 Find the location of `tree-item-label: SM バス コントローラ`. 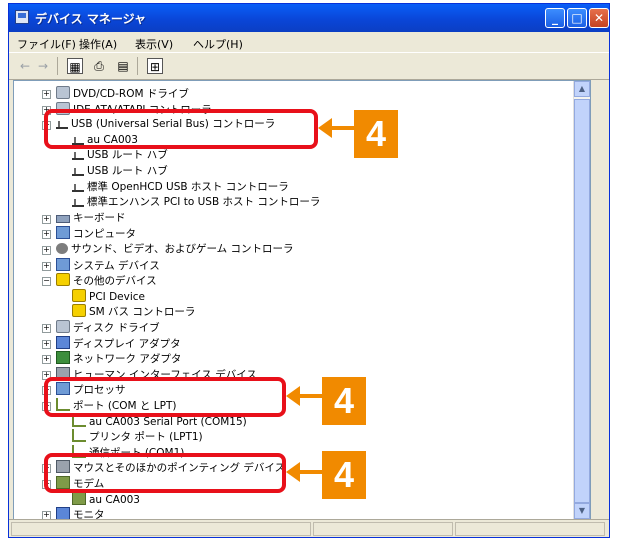

tree-item-label: SM バス コントローラ is located at coordinates (142, 312).